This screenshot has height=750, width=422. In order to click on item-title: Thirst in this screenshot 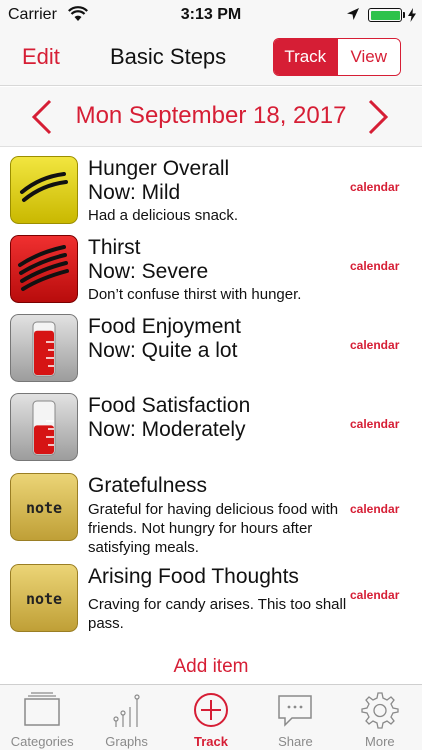, I will do `click(114, 247)`.